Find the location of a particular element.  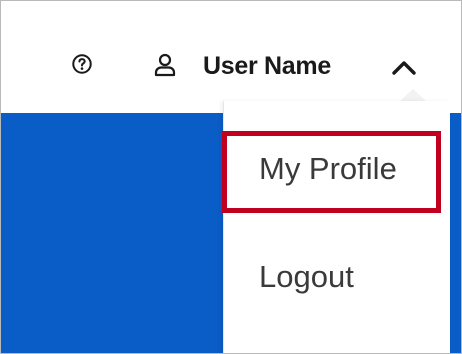

person-icon is located at coordinates (165, 65).